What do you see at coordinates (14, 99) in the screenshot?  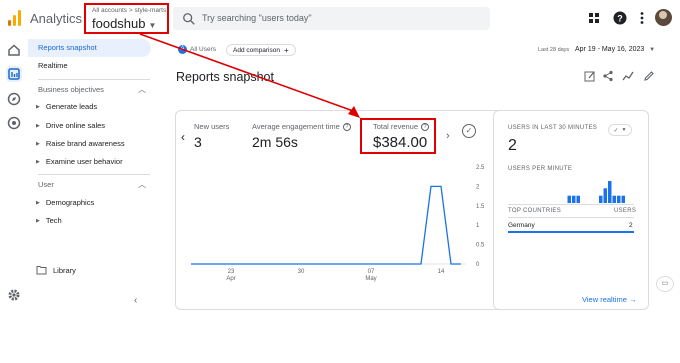 I see `explore-icon` at bounding box center [14, 99].